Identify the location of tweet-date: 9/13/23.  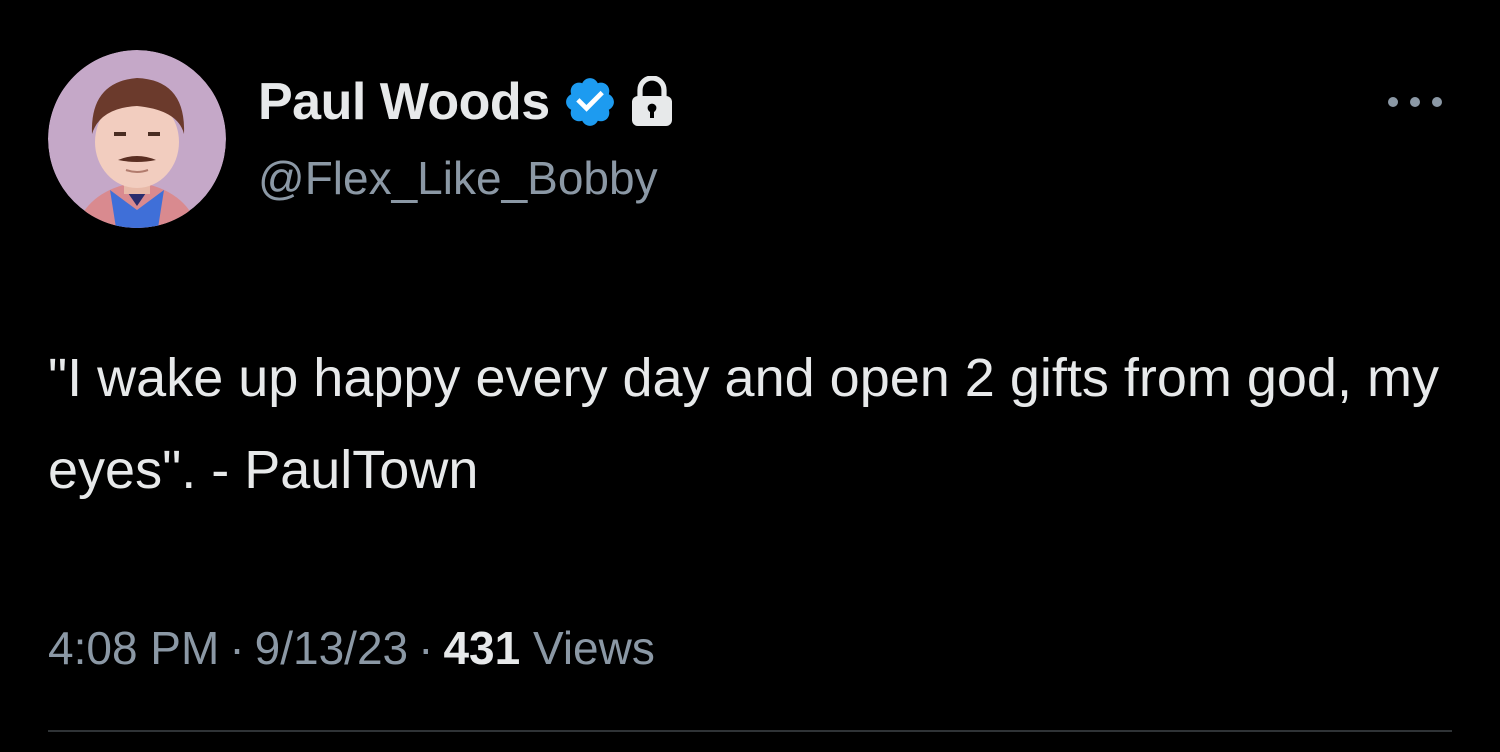
(331, 648).